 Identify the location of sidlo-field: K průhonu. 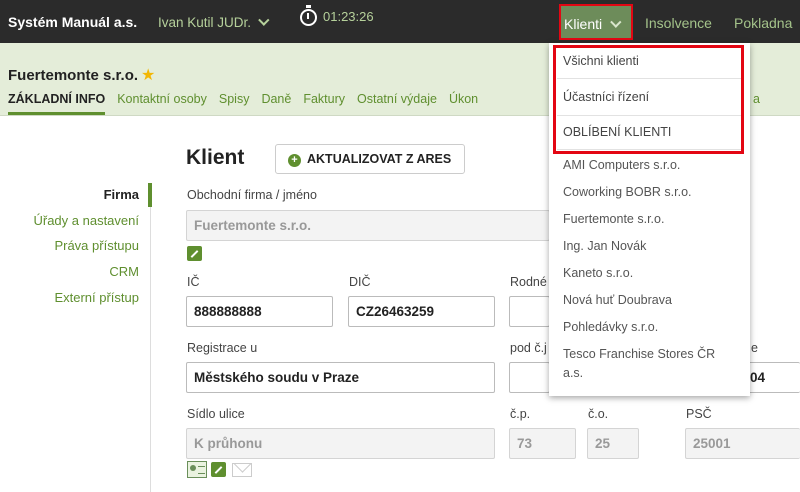
(340, 443).